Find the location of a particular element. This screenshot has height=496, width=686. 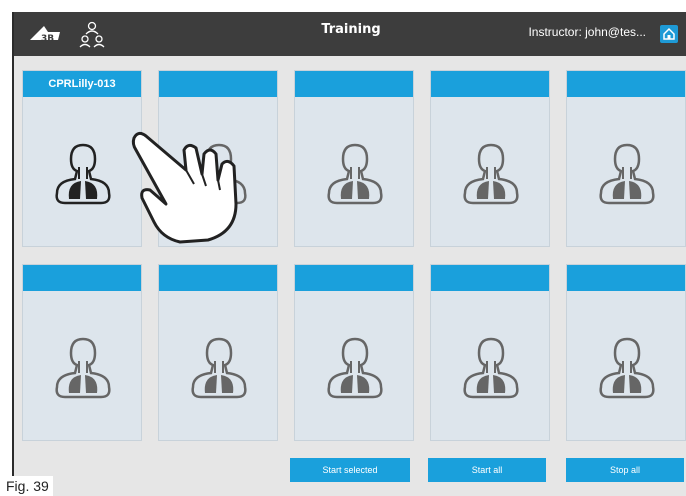

home-button is located at coordinates (669, 34).